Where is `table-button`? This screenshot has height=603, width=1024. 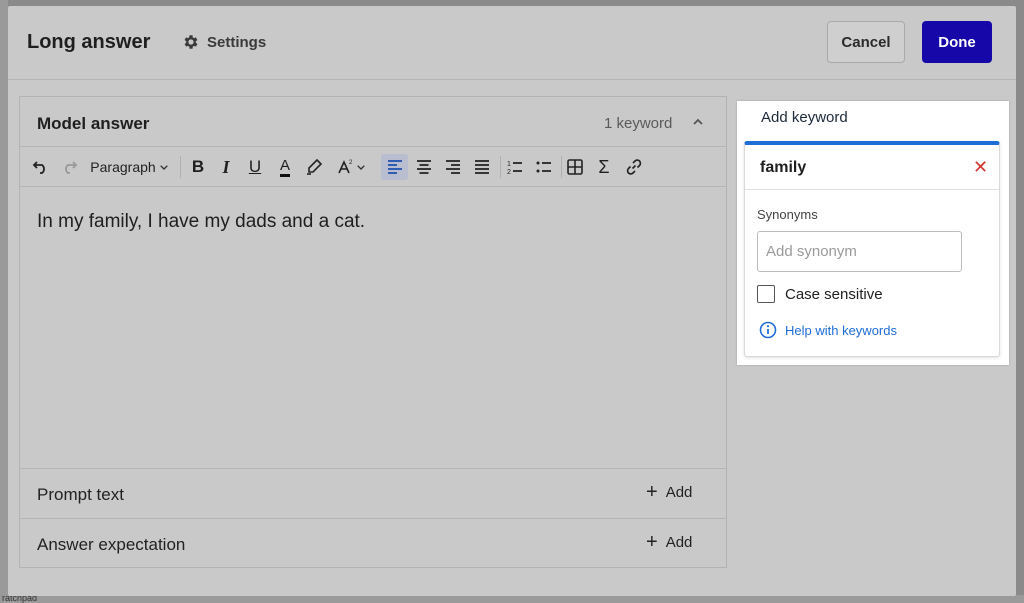
table-button is located at coordinates (575, 167).